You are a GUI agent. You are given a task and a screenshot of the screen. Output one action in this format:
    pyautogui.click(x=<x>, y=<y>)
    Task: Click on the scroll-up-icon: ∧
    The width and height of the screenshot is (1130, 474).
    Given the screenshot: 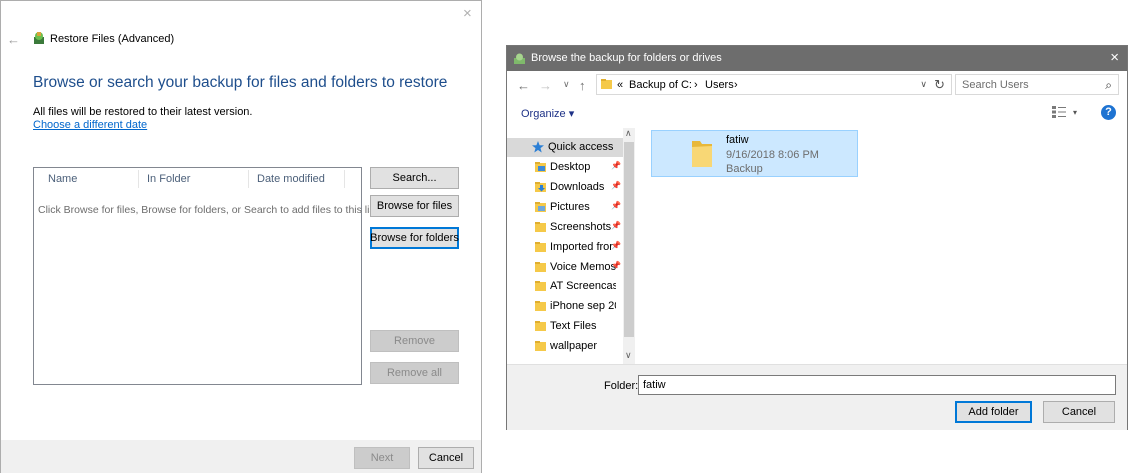 What is the action you would take?
    pyautogui.click(x=628, y=133)
    